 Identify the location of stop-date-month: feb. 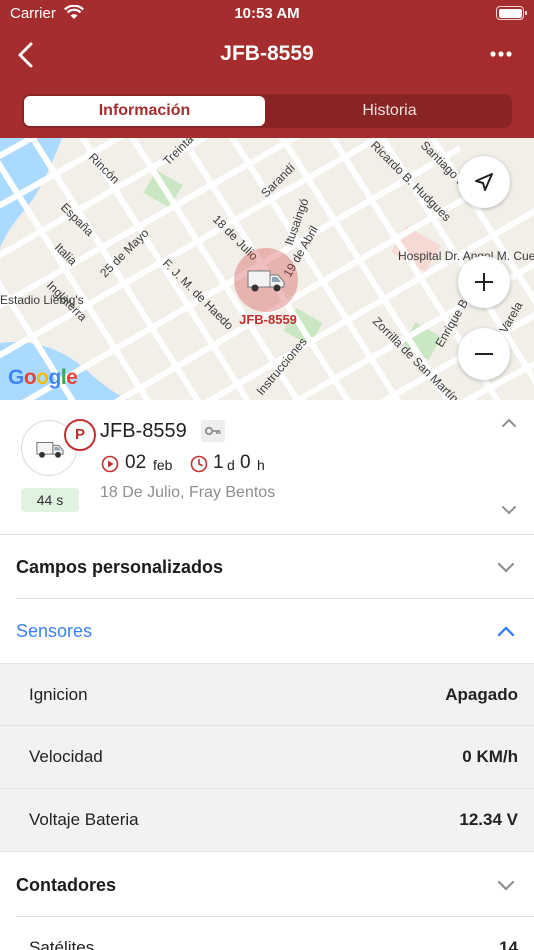
(163, 465).